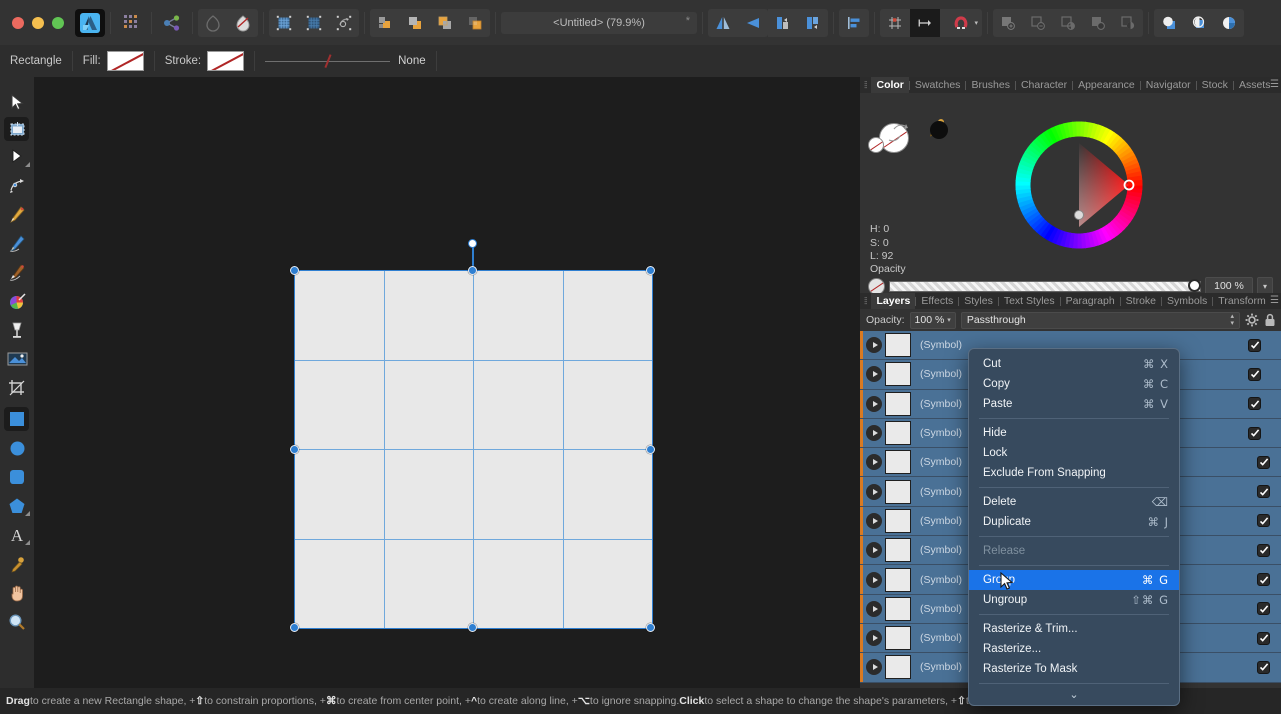  What do you see at coordinates (294, 449) in the screenshot?
I see `selection-handle-middle-left` at bounding box center [294, 449].